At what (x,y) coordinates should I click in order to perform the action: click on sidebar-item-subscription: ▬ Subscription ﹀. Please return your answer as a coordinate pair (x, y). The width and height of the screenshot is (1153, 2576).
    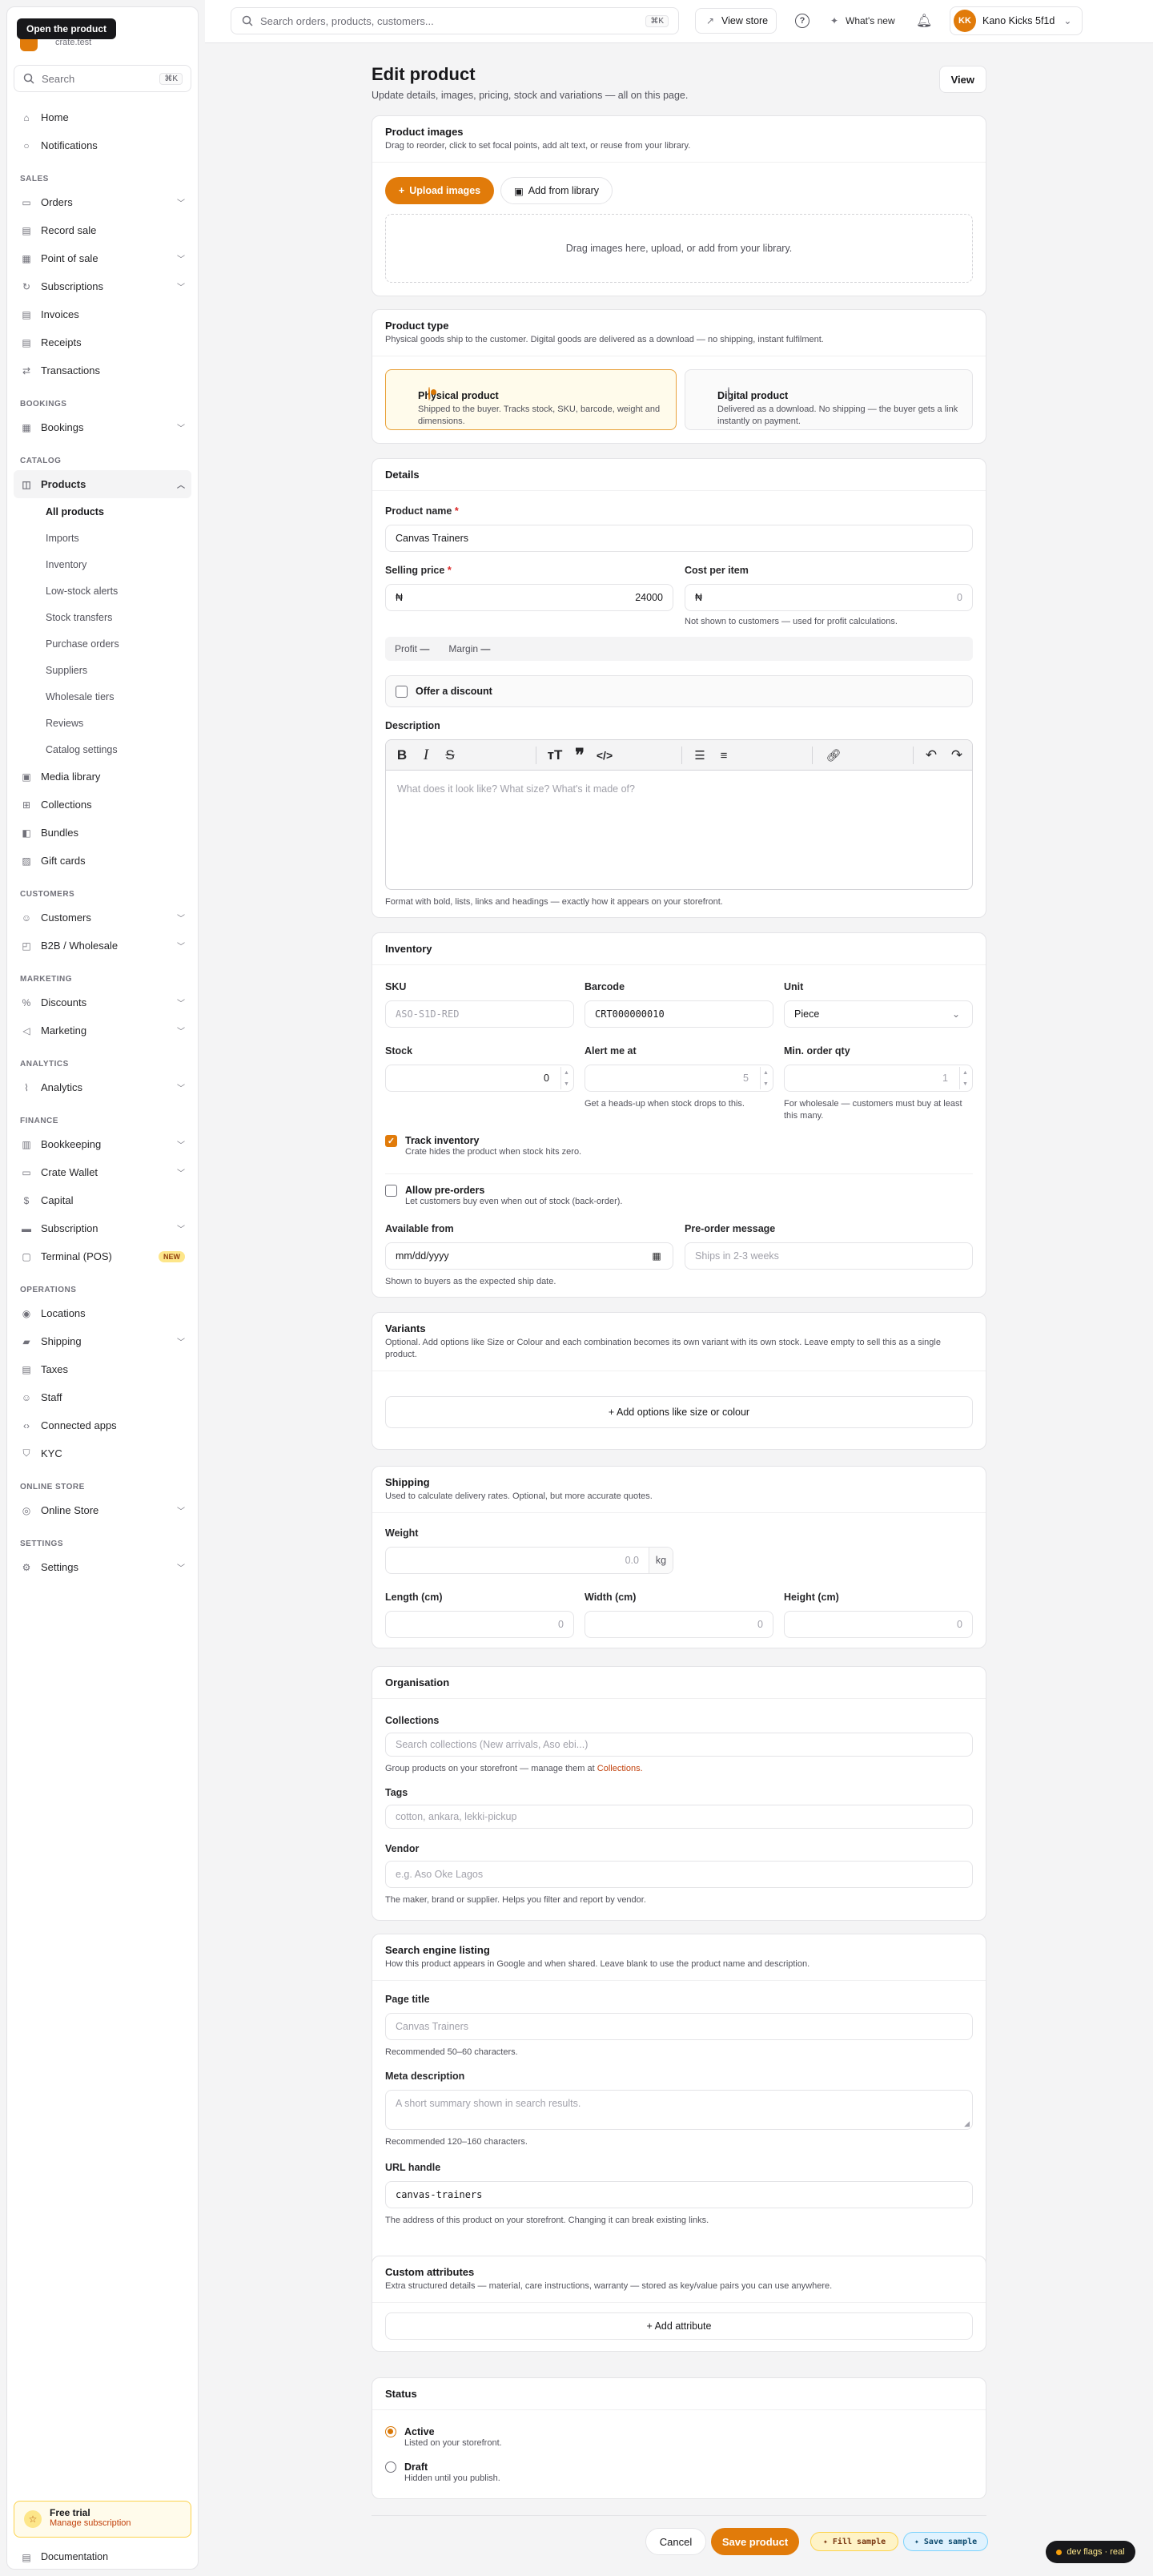
    Looking at the image, I should click on (102, 1228).